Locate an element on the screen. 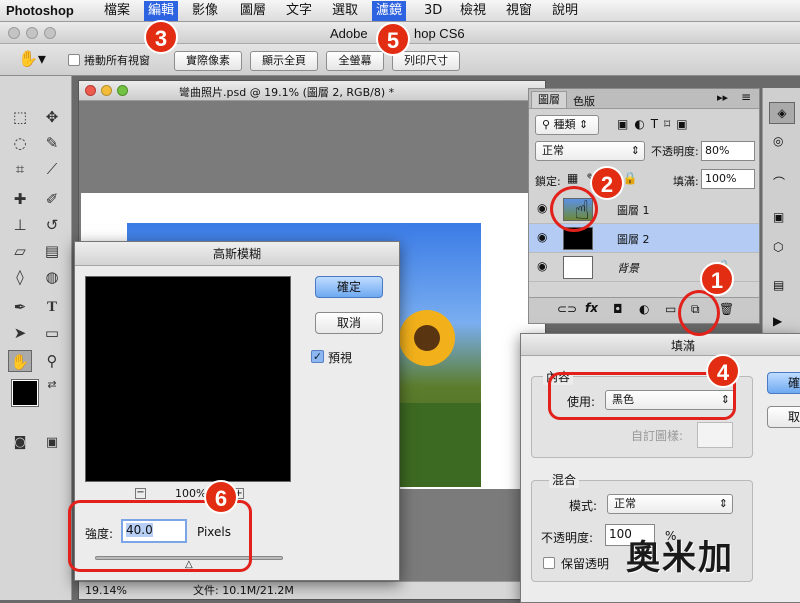 Image resolution: width=800 pixels, height=603 pixels. fill-screen-button: 全螢幕 is located at coordinates (355, 61).